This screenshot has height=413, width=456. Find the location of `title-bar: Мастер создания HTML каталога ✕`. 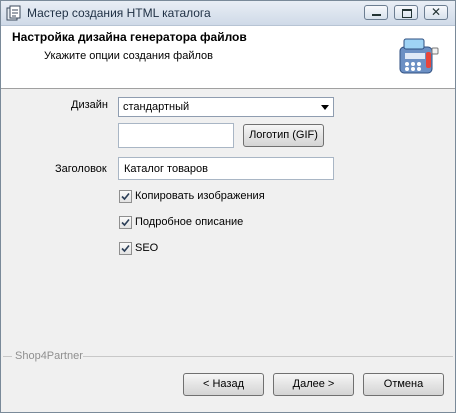

title-bar: Мастер создания HTML каталога ✕ is located at coordinates (228, 13).